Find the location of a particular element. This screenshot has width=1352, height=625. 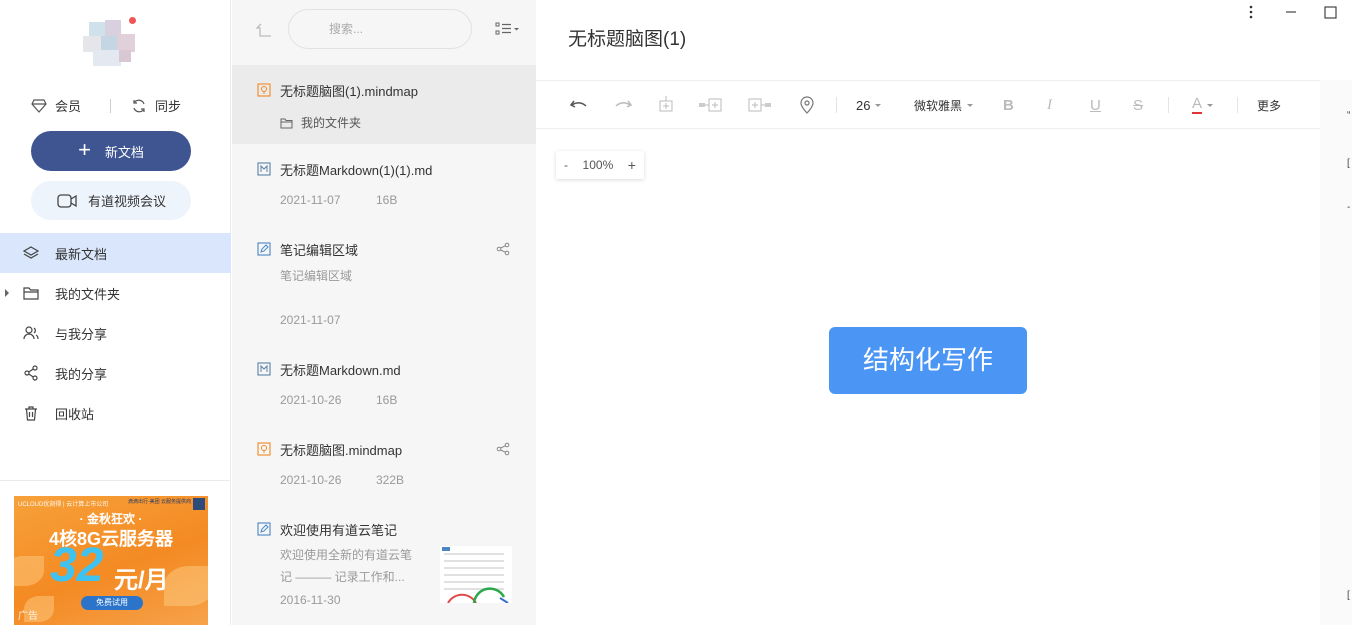

sidebar-item-label: 回收站 is located at coordinates (75, 414).